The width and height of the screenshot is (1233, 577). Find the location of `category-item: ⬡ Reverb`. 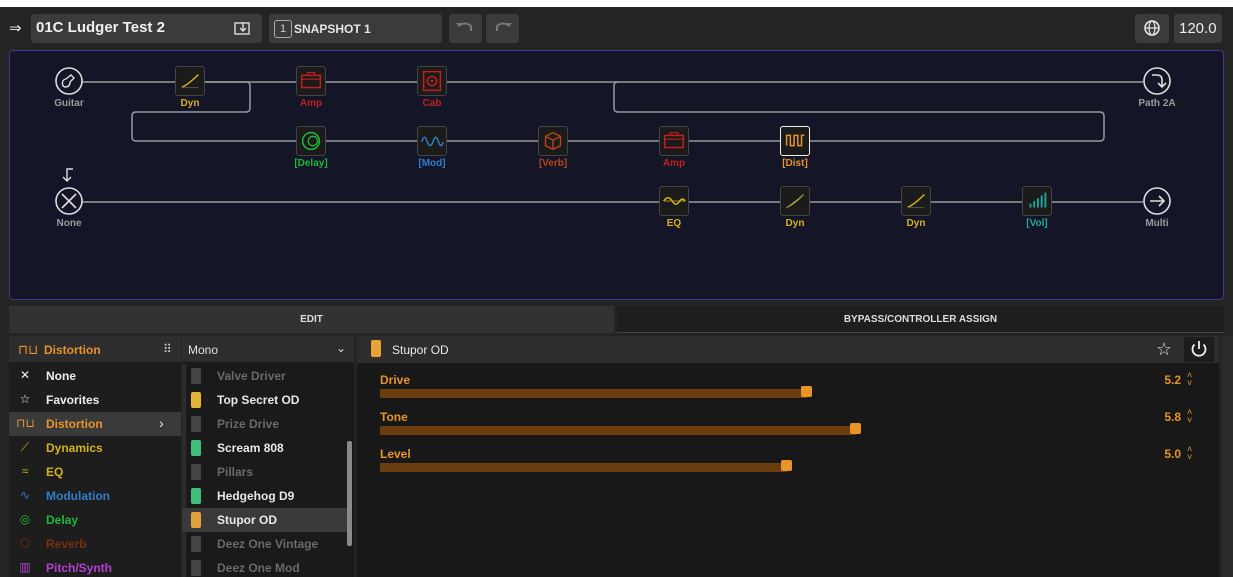

category-item: ⬡ Reverb is located at coordinates (95, 544).